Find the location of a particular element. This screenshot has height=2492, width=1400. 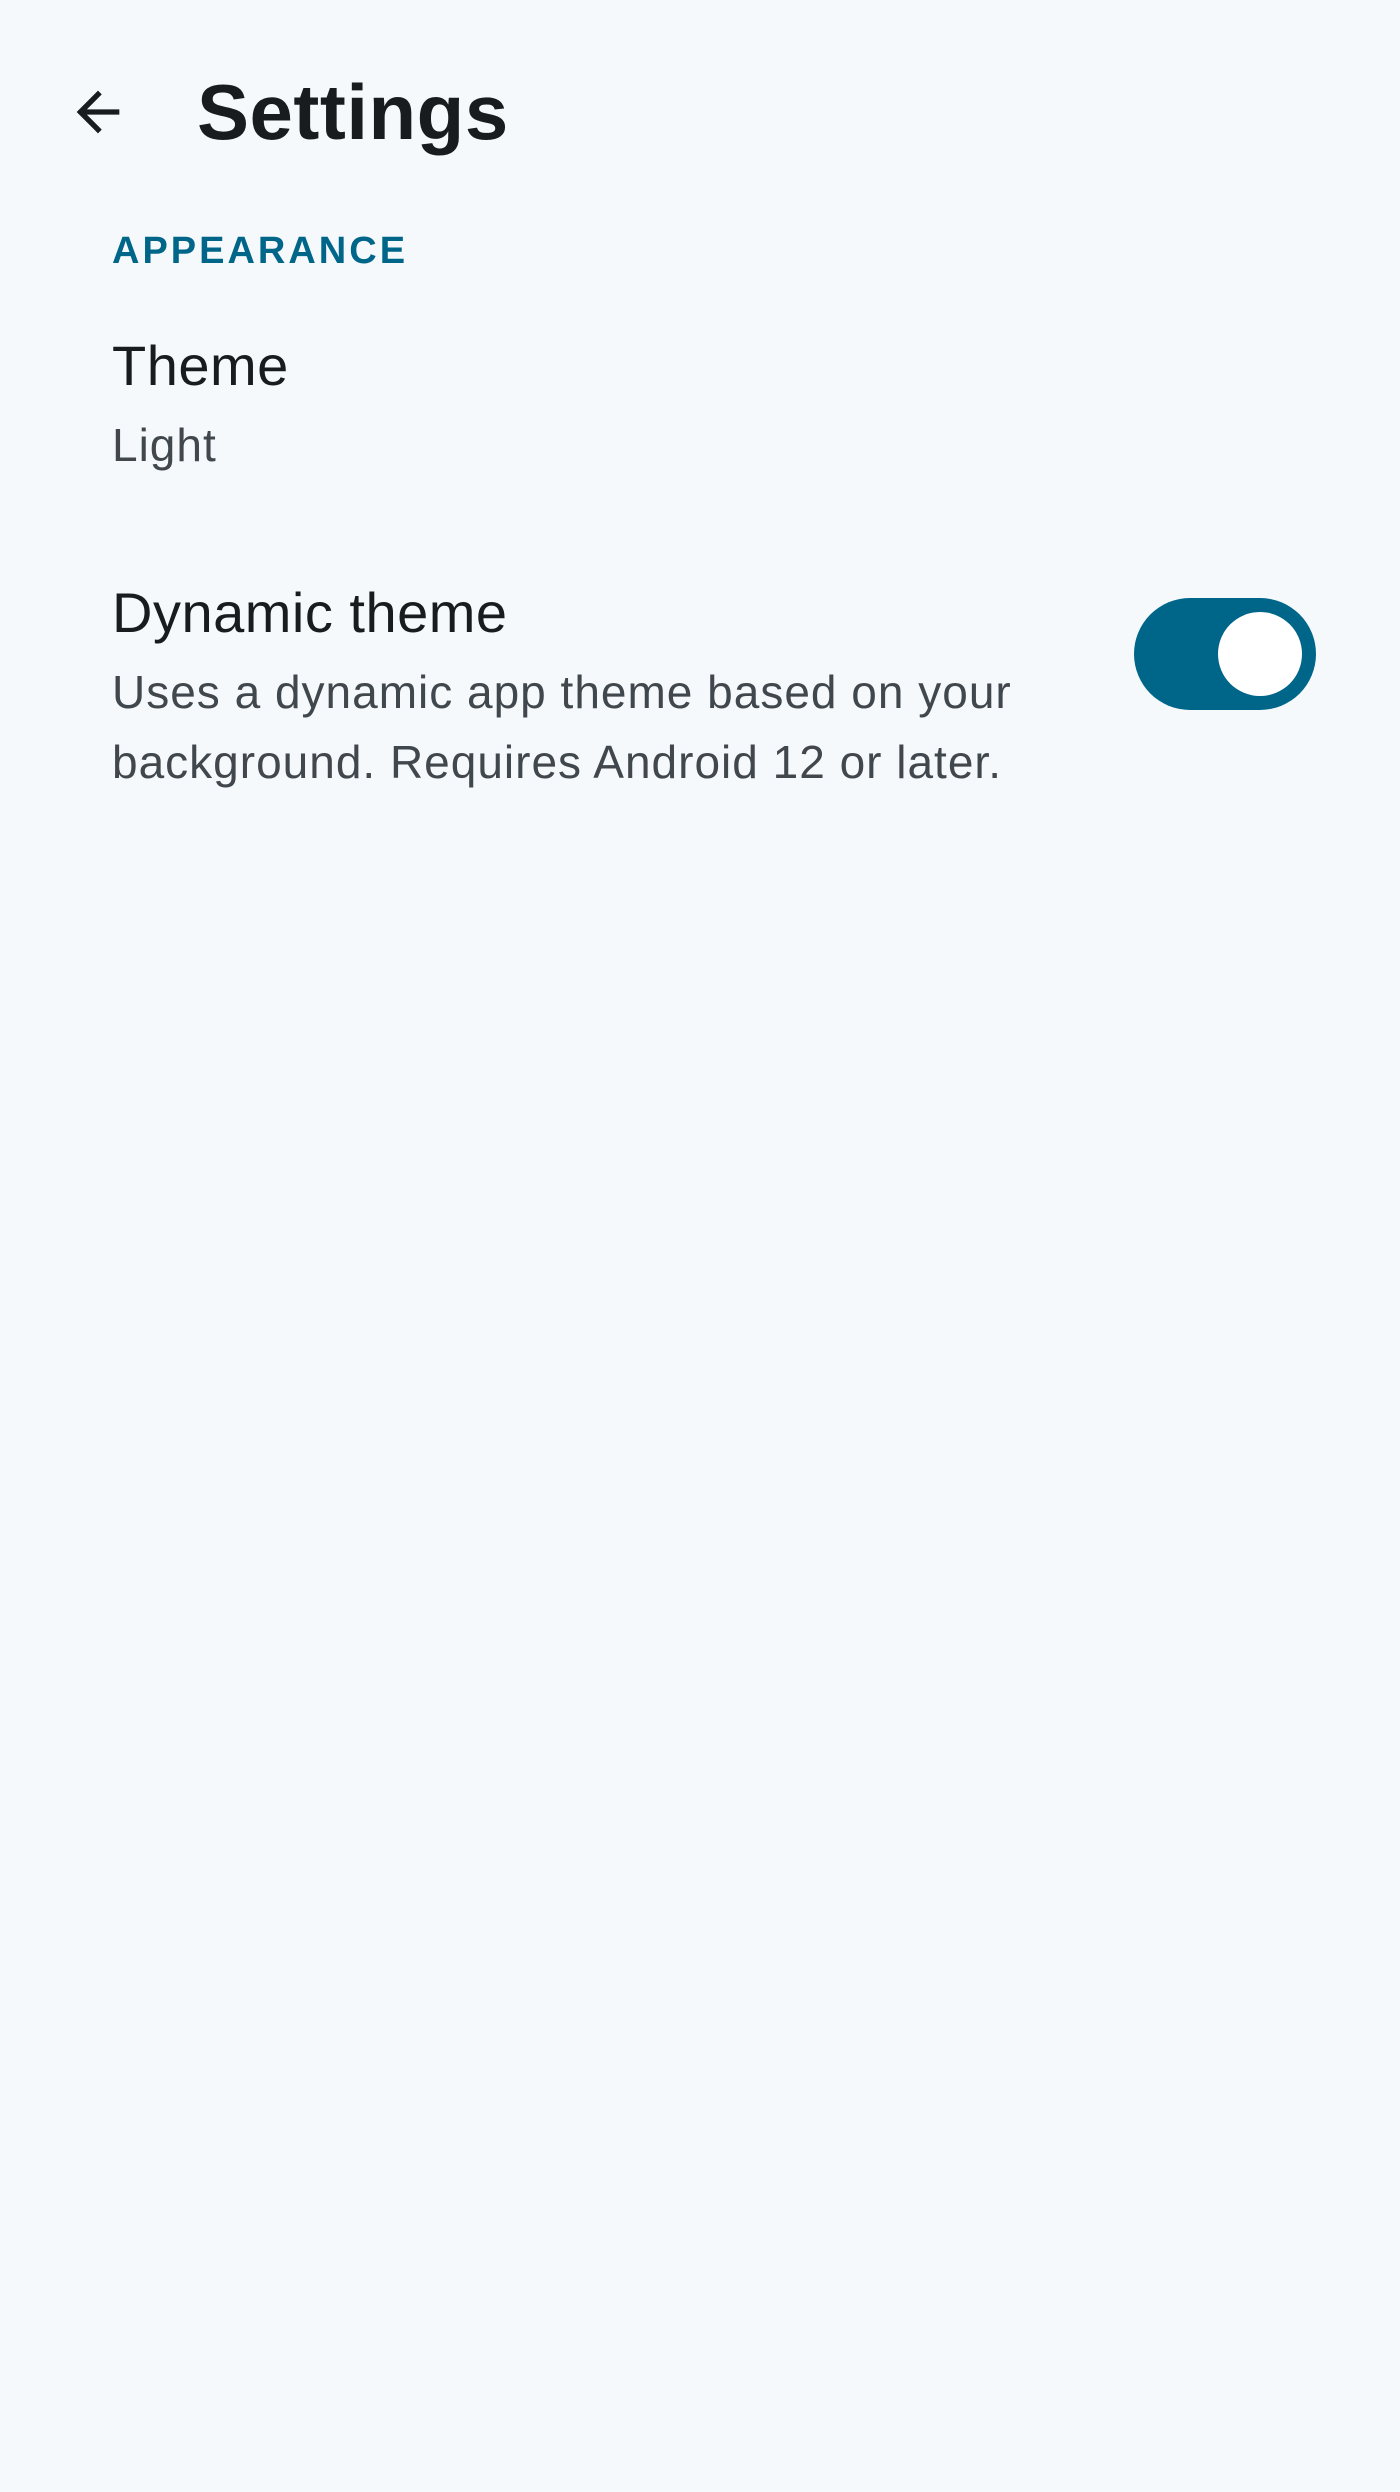

theme-preference: Theme Light is located at coordinates (700, 403).